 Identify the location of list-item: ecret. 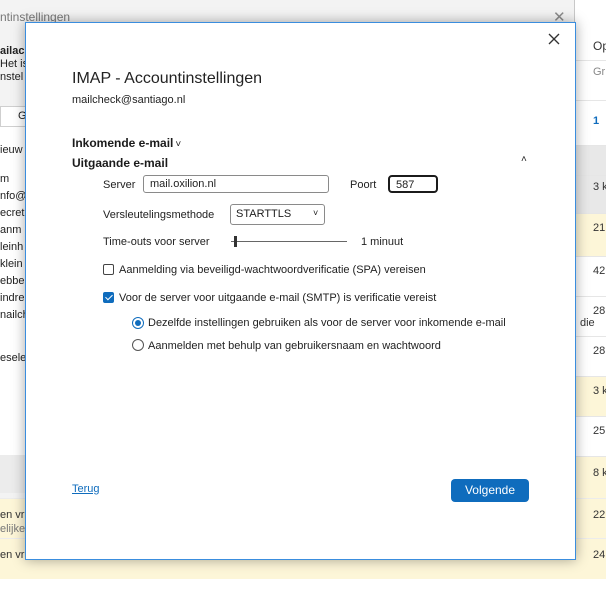
(12, 213).